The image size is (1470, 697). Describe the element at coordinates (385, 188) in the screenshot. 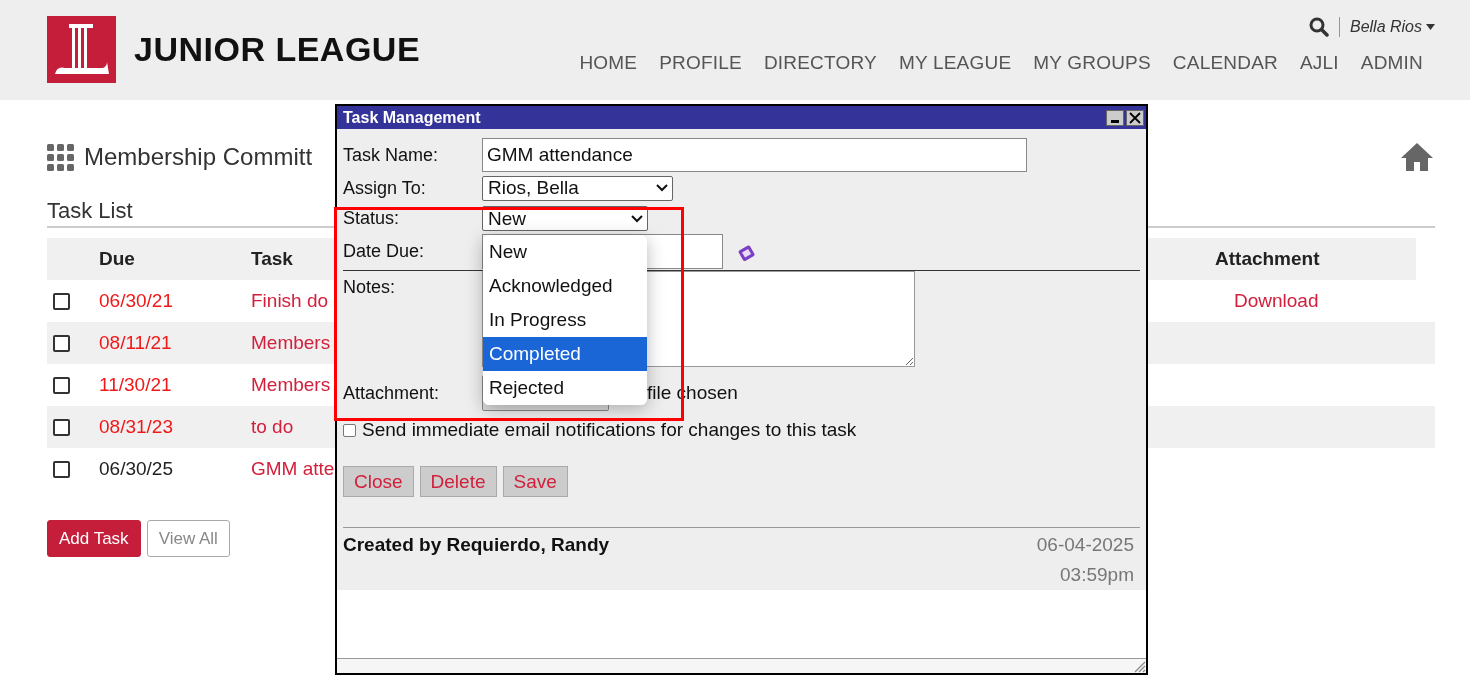

I see `field-label: Assign To:` at that location.